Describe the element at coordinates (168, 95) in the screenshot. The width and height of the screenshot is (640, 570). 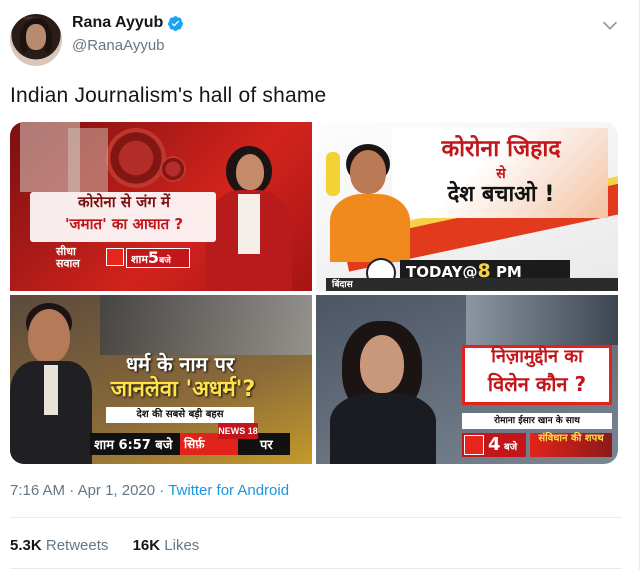
I see `tweet-text: Indian Journalism's hall of shame` at that location.